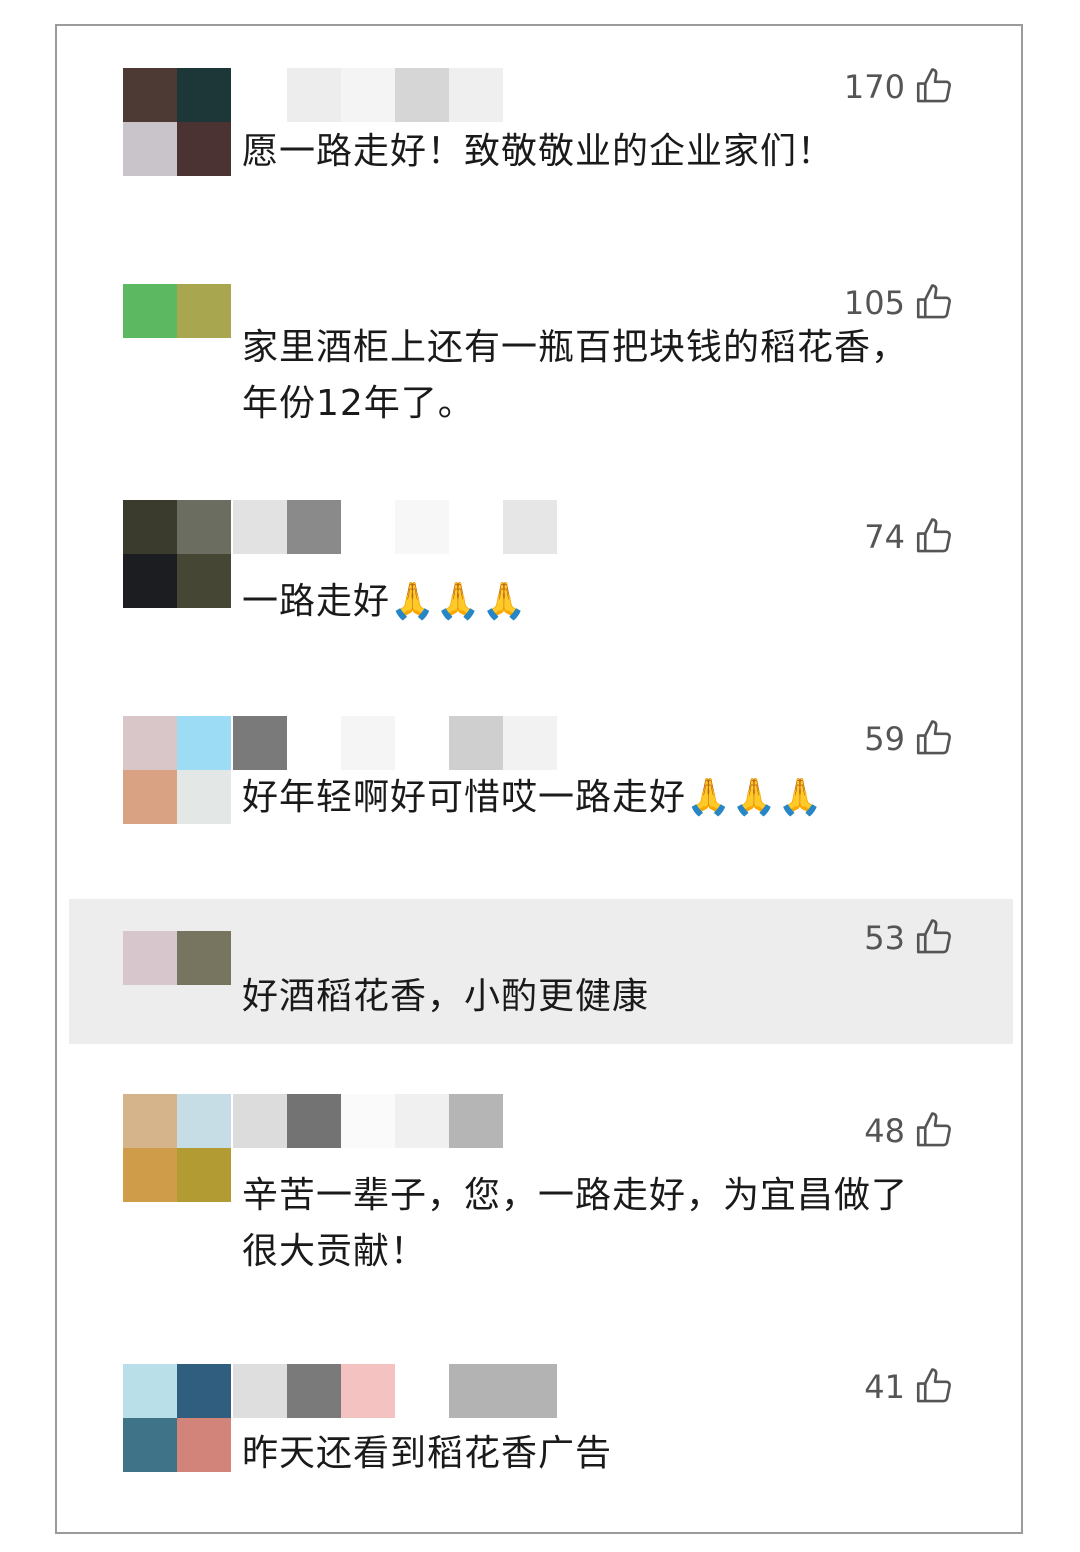 This screenshot has width=1080, height=1552. What do you see at coordinates (909, 1131) in the screenshot?
I see `like-control: 48` at bounding box center [909, 1131].